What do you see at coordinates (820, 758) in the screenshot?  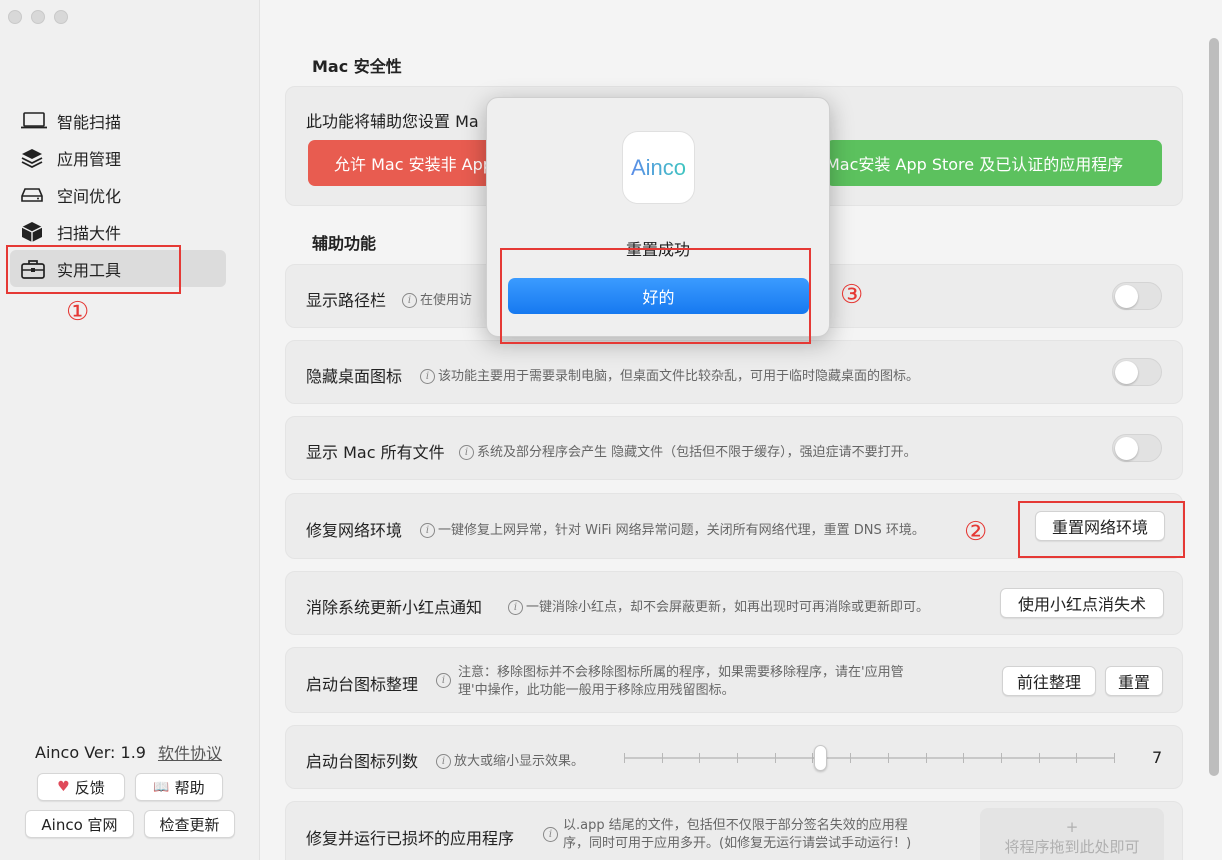 I see `columns-slider-knob` at bounding box center [820, 758].